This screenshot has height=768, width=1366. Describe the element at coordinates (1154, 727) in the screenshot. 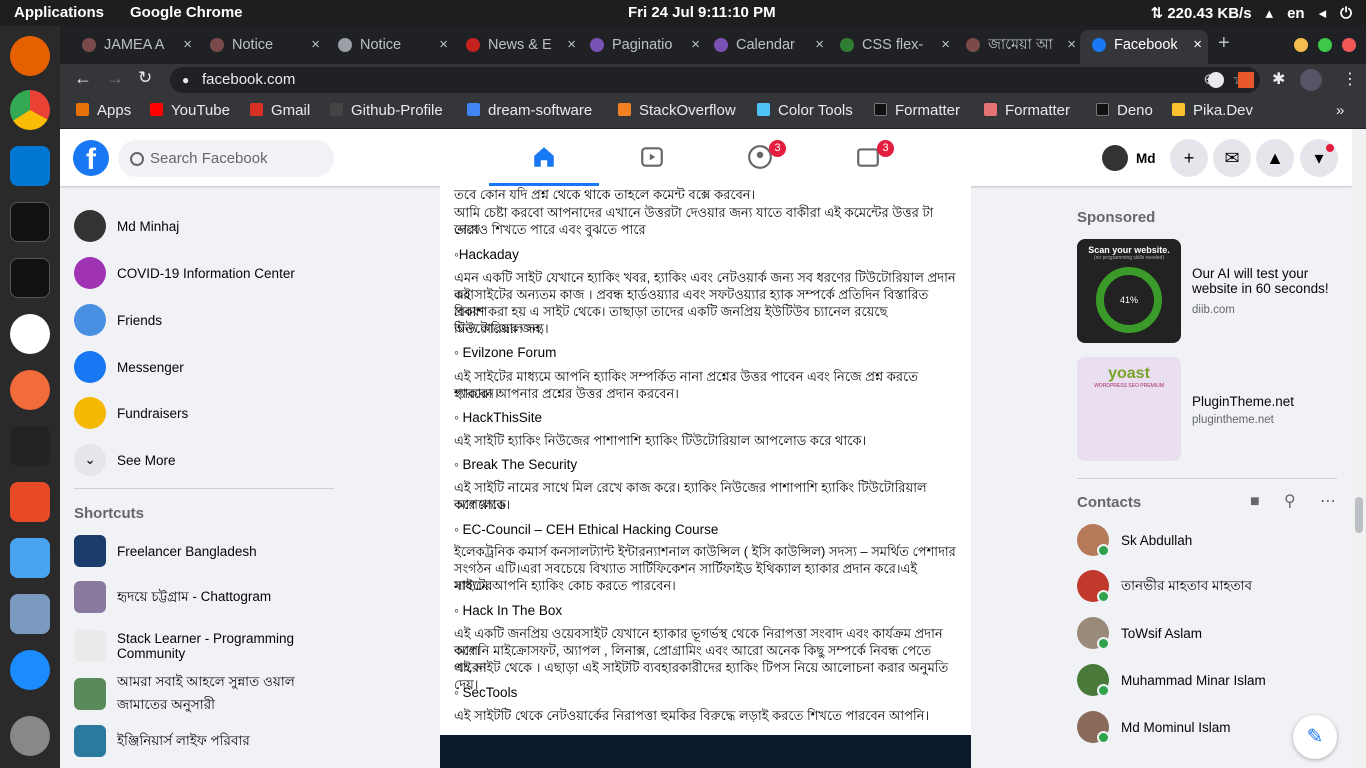

I see `contact-item: Md Mominul Islam` at that location.